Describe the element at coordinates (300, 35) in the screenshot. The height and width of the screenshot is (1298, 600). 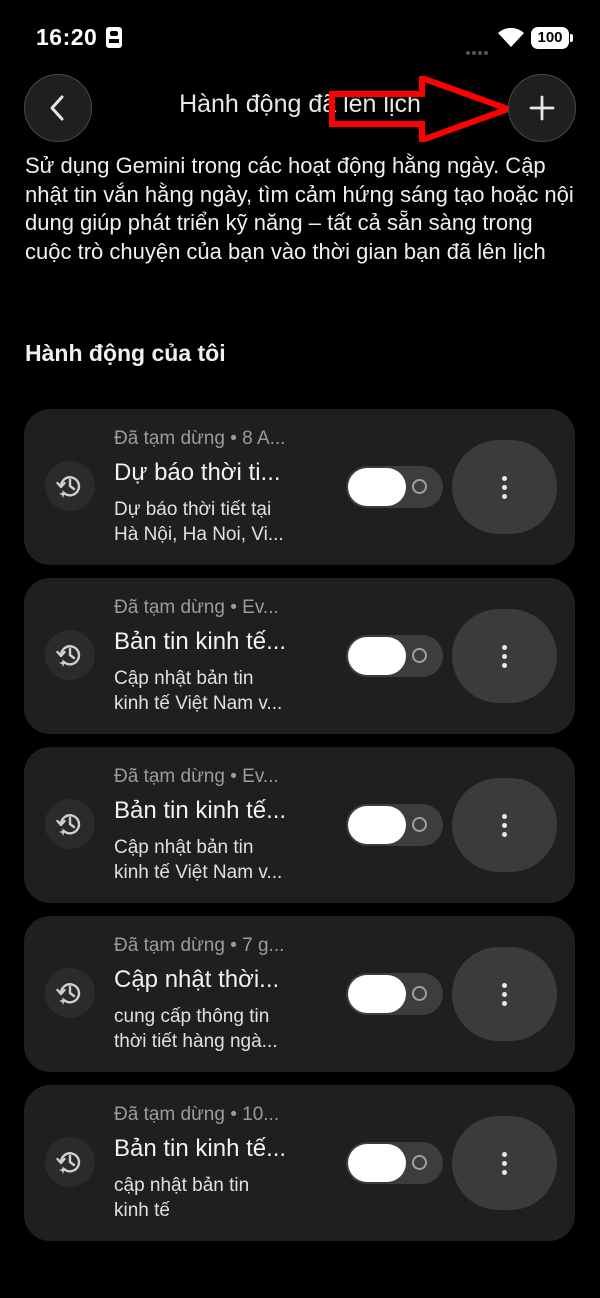
I see `status-bar: 16:20 100` at that location.